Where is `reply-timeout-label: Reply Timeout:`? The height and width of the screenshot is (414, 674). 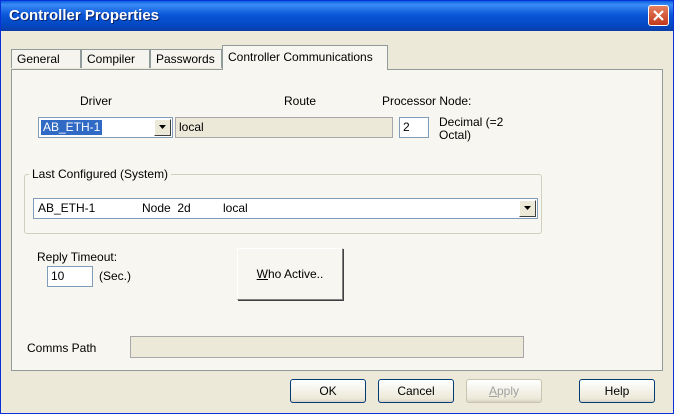 reply-timeout-label: Reply Timeout: is located at coordinates (77, 257).